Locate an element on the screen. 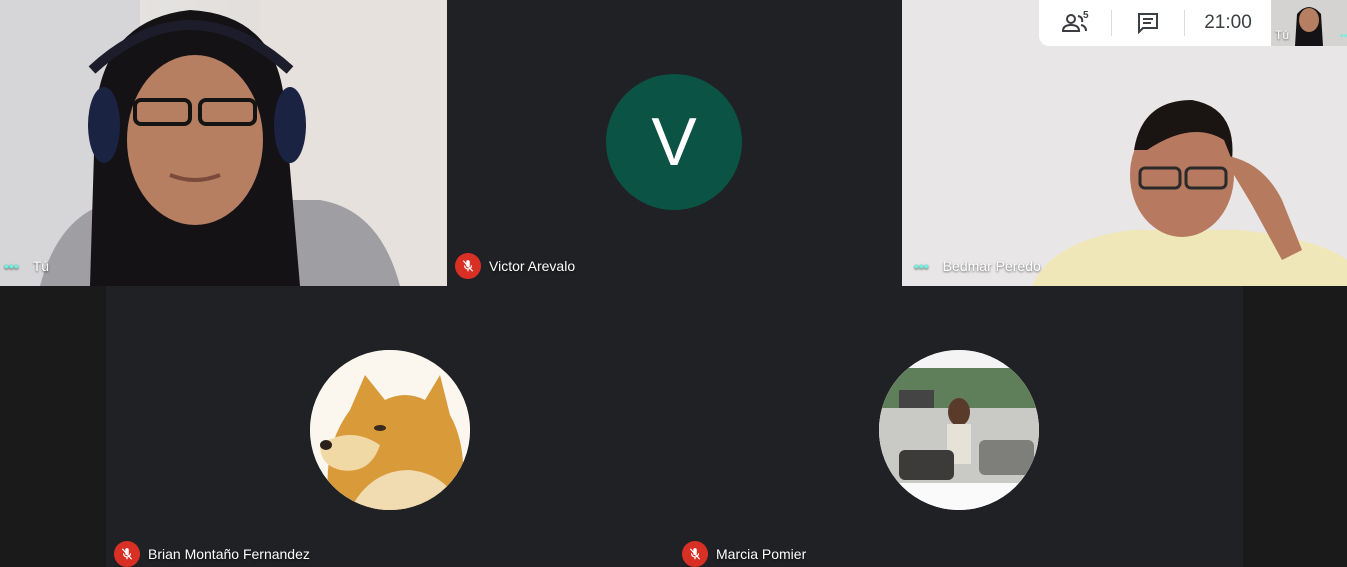  clock-text: 21:00 is located at coordinates (1228, 22).